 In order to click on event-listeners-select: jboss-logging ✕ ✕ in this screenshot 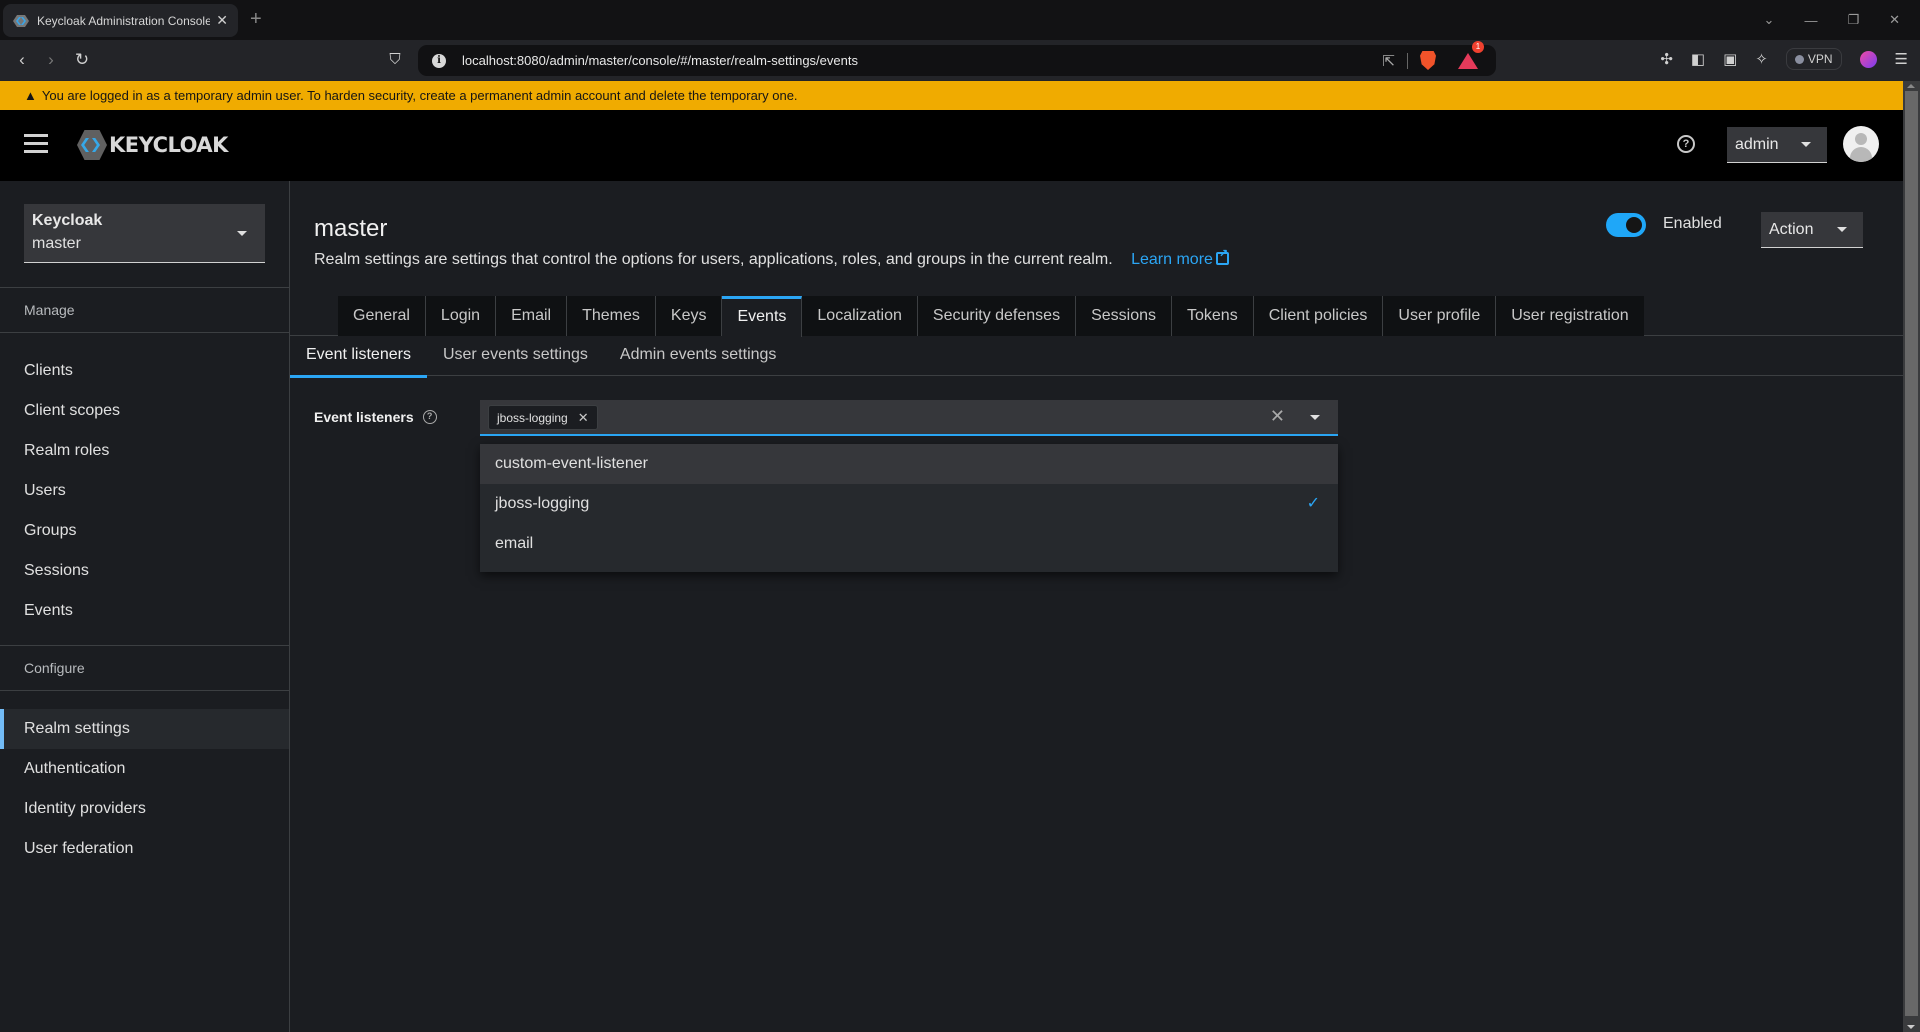, I will do `click(909, 418)`.